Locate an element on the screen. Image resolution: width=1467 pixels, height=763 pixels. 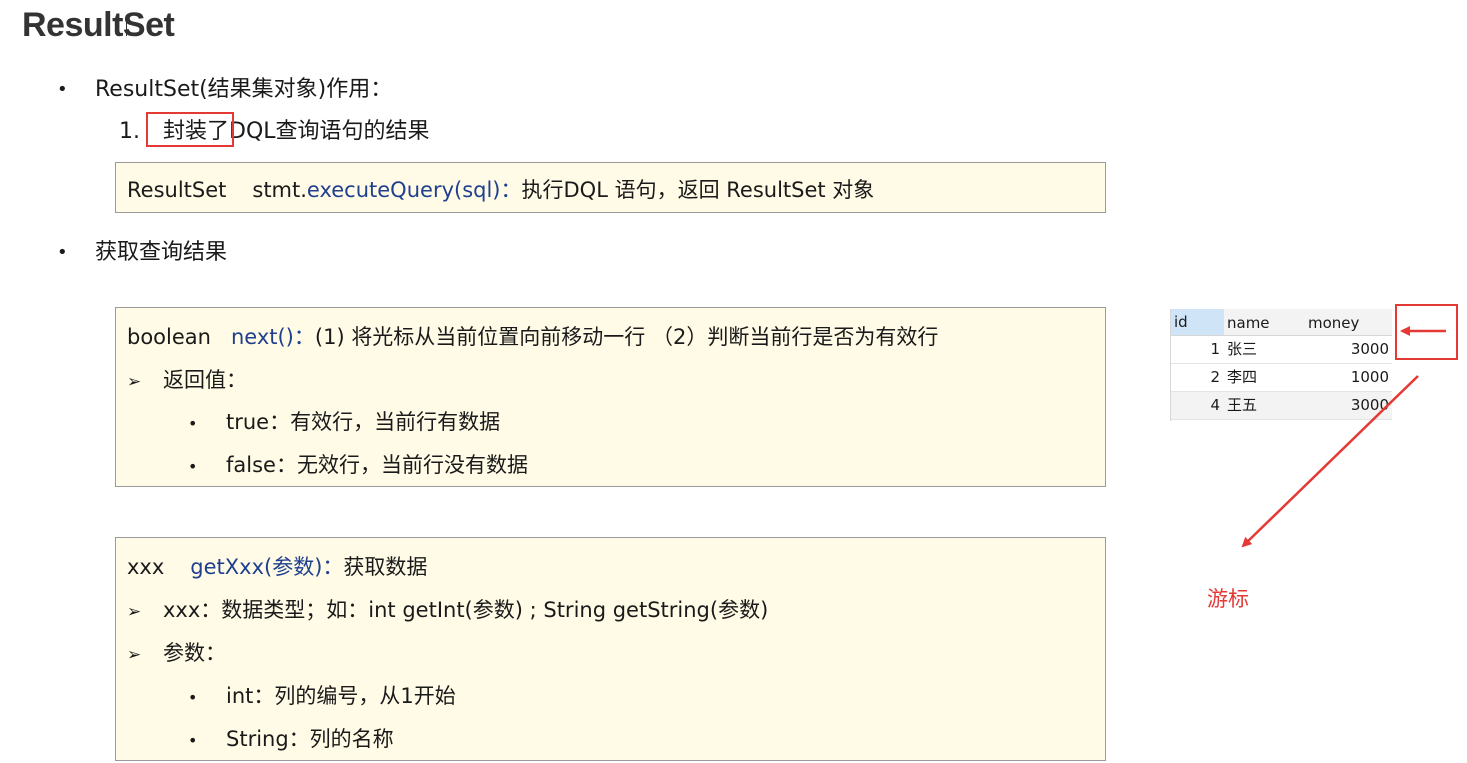
param-item-text: String：列的名称 is located at coordinates (310, 739).